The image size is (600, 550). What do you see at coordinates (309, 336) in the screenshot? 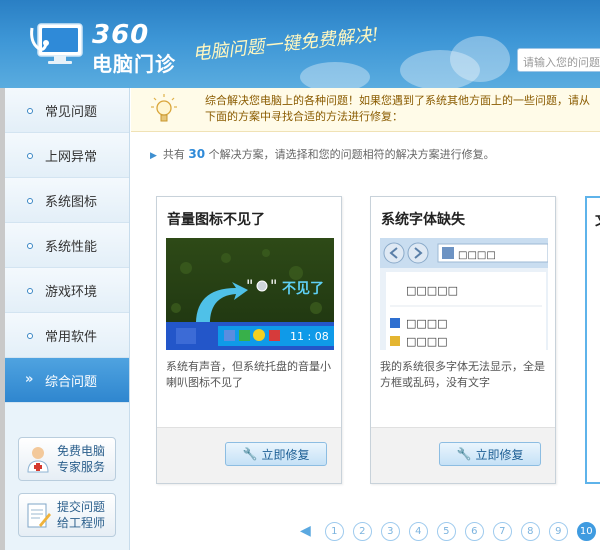
I see `shot-clock: 11 : 08` at bounding box center [309, 336].